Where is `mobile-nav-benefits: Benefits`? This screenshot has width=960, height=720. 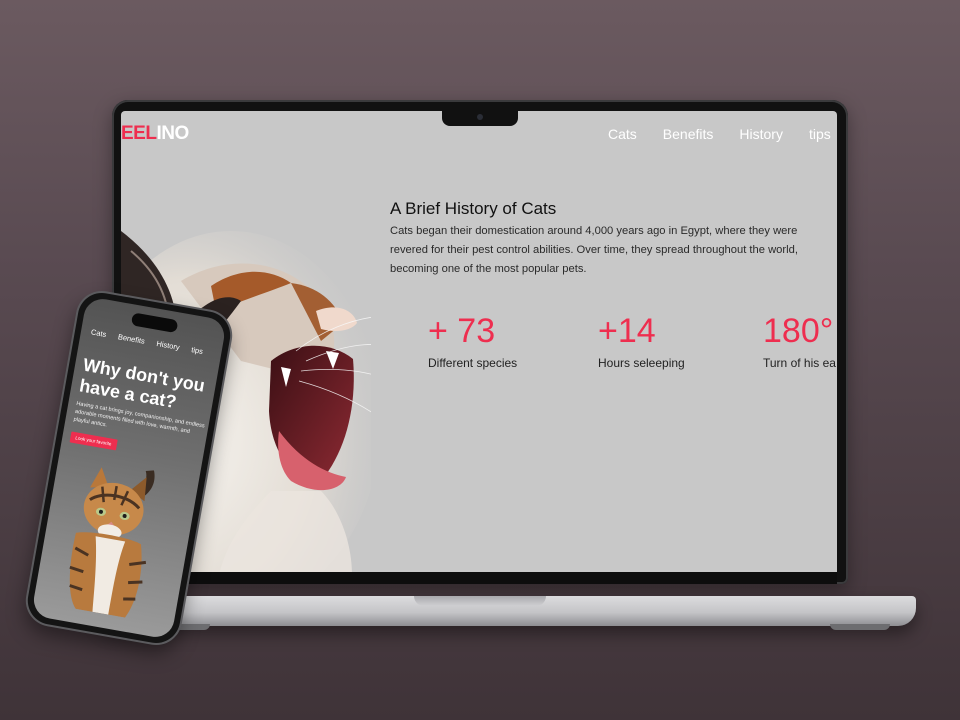 mobile-nav-benefits: Benefits is located at coordinates (131, 339).